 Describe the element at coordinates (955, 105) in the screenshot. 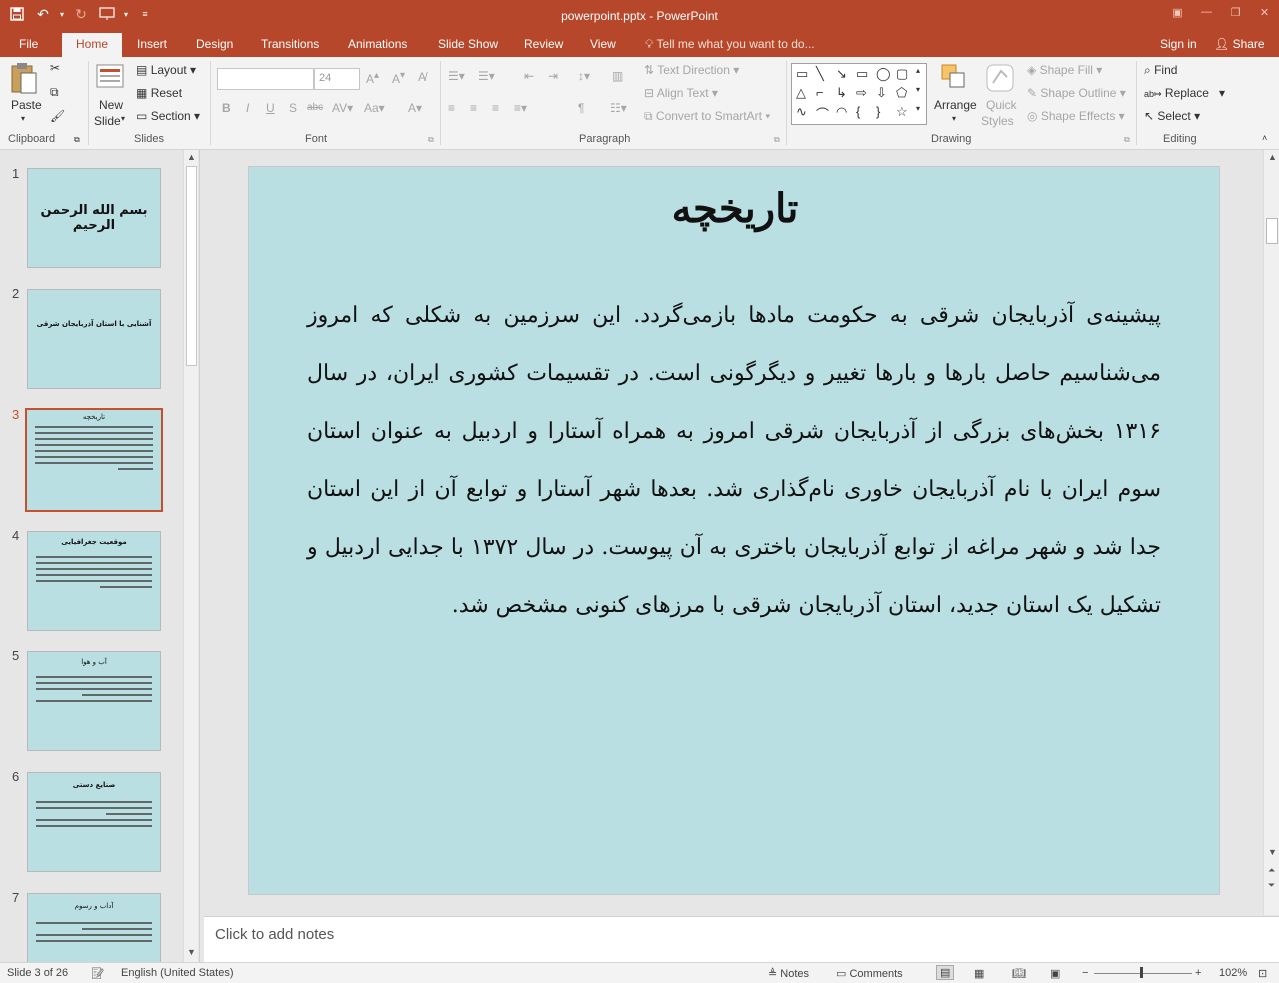

I see `arrange-button: Arrange` at that location.